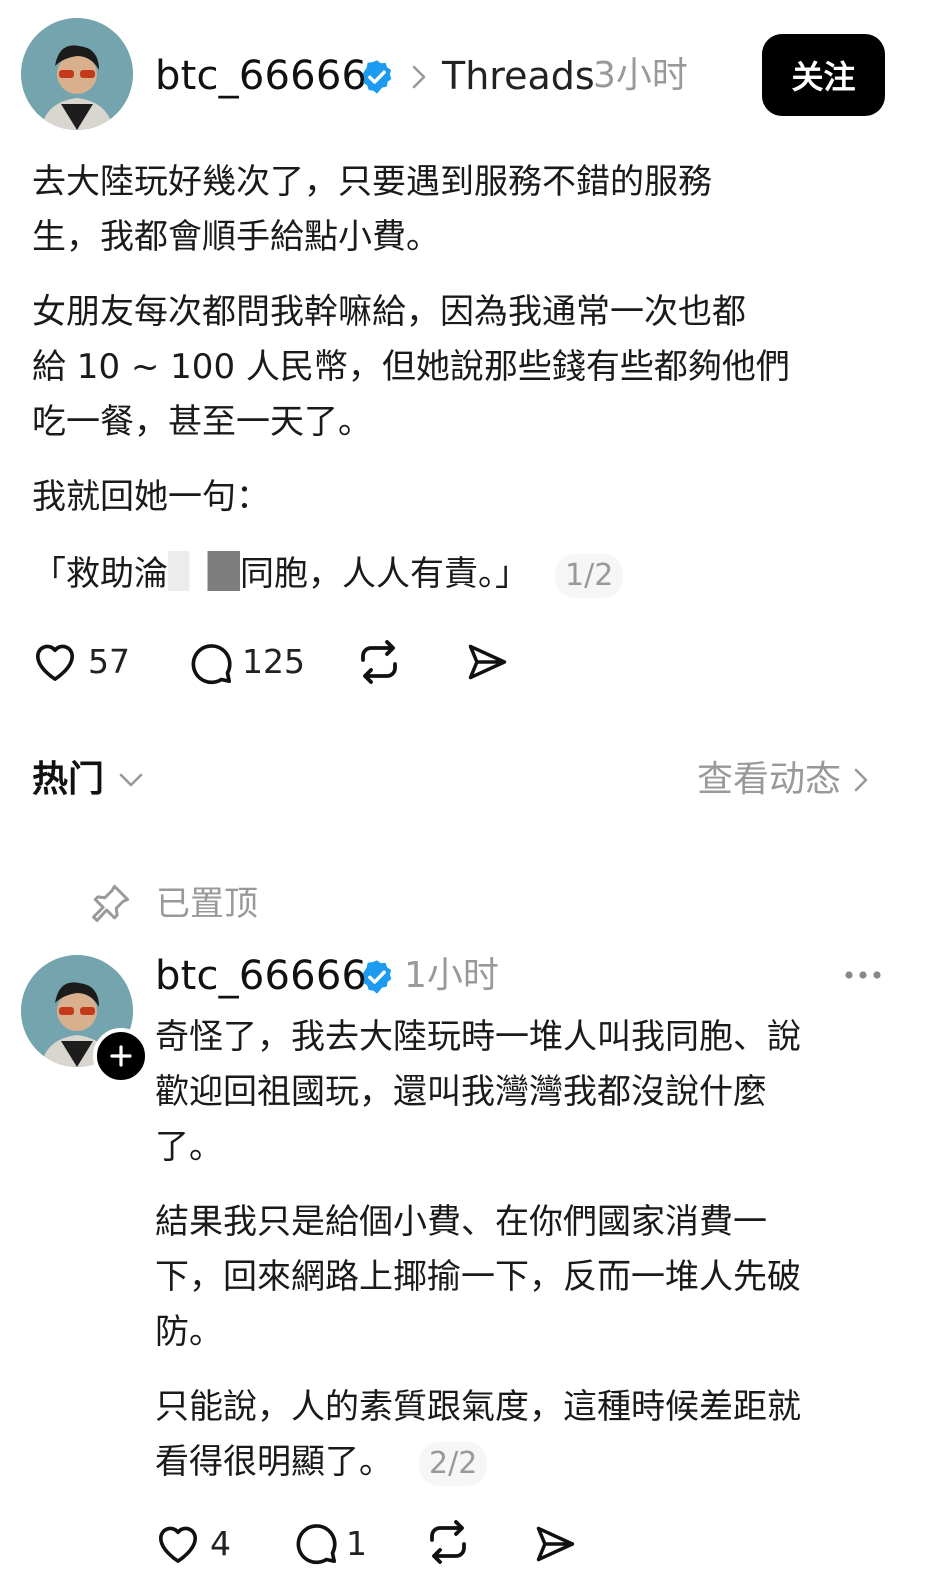 This screenshot has height=1579, width=932. What do you see at coordinates (453, 1463) in the screenshot?
I see `page-indicator: 2/2` at bounding box center [453, 1463].